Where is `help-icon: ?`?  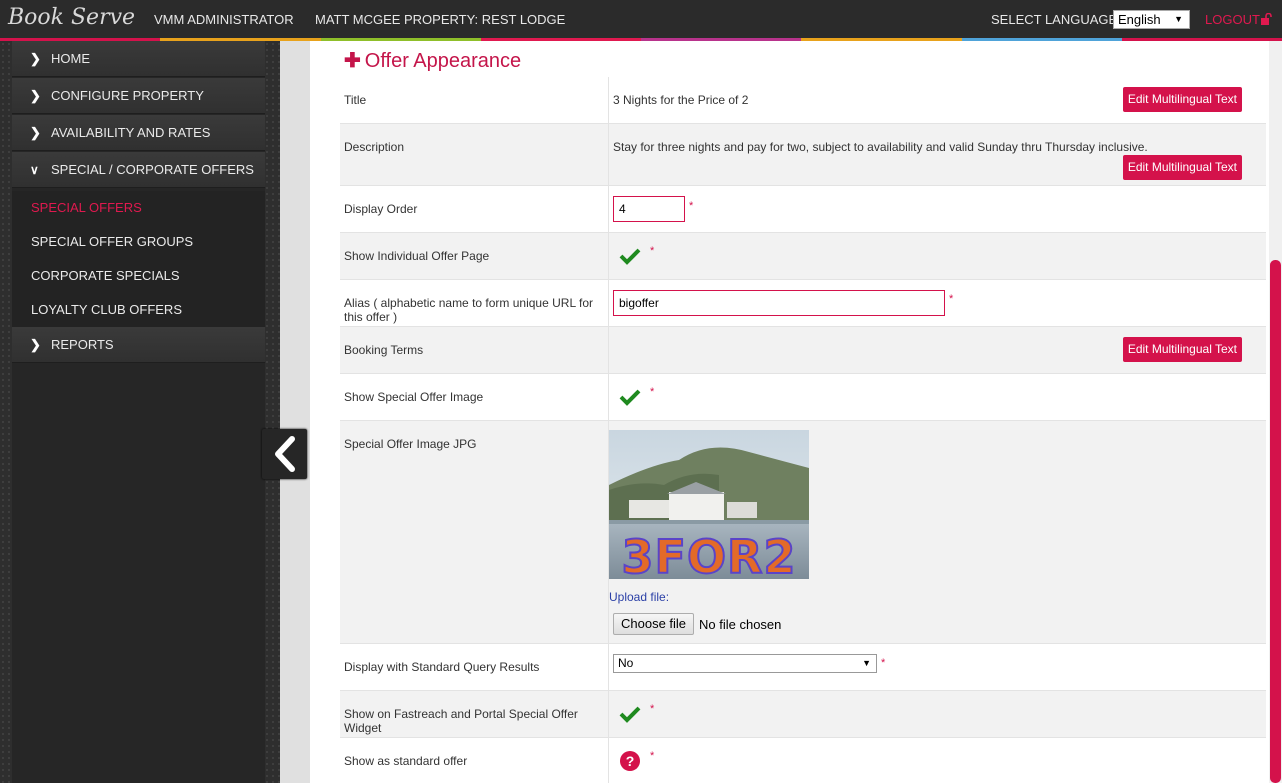 help-icon: ? is located at coordinates (630, 761).